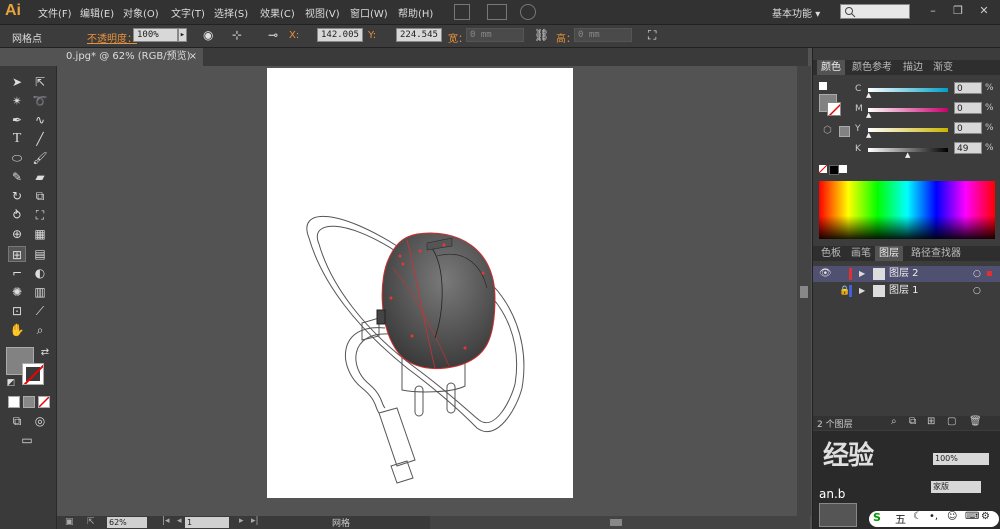 This screenshot has width=1000, height=529. Describe the element at coordinates (40, 139) in the screenshot. I see `line-tool-icon: ╱` at that location.